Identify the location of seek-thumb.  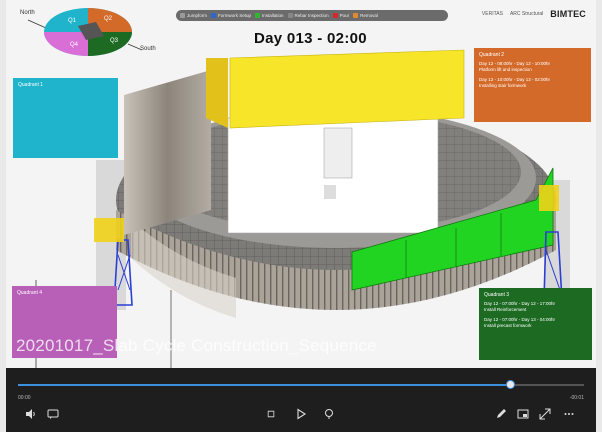
(510, 384).